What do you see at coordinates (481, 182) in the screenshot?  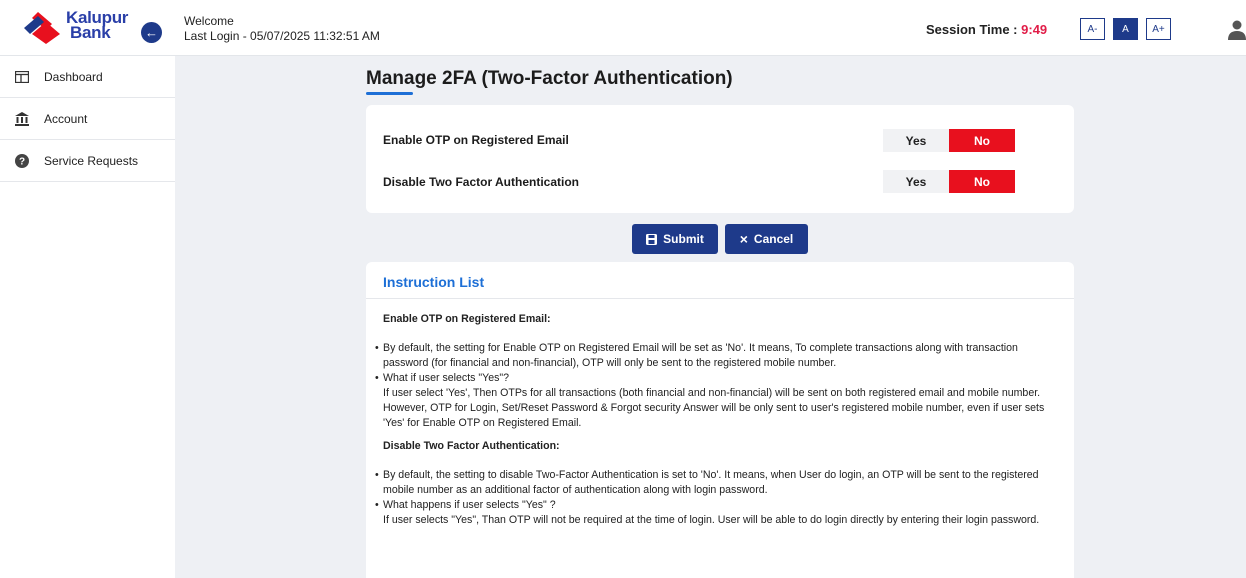 I see `setting-label: Disable Two Factor Authentication` at bounding box center [481, 182].